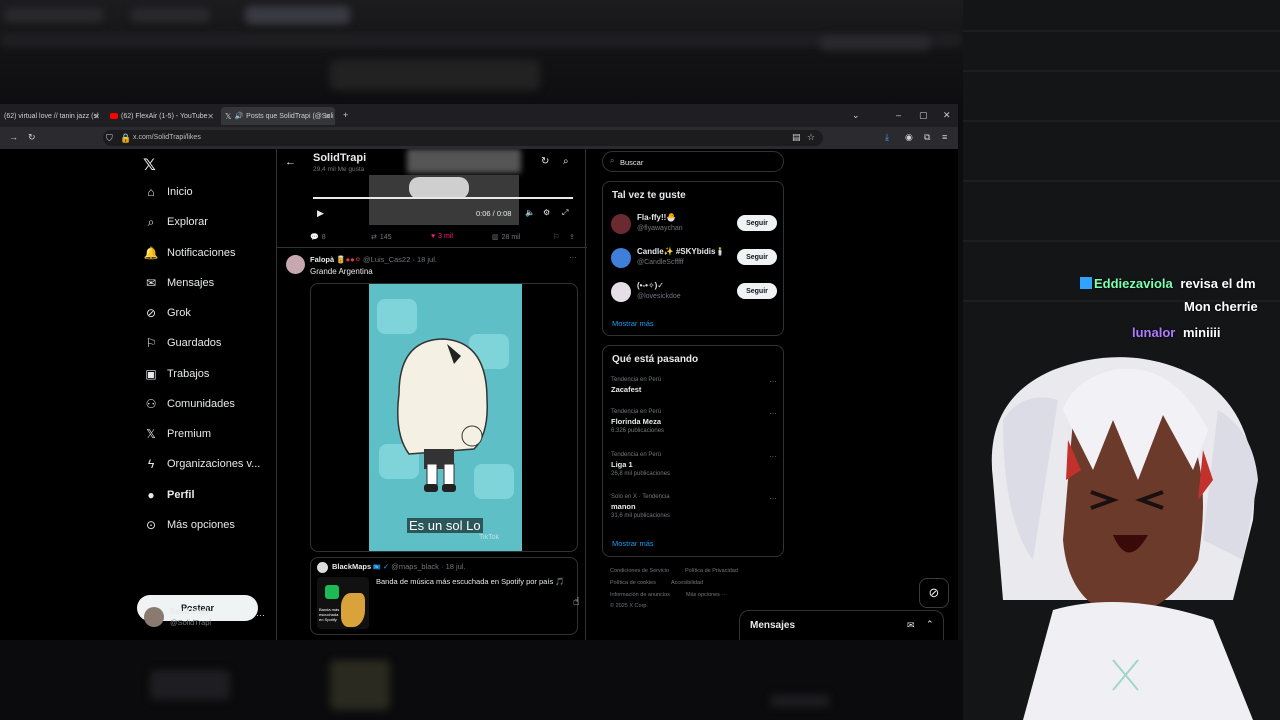 Image resolution: width=1280 pixels, height=720 pixels. What do you see at coordinates (944, 137) in the screenshot?
I see `menu-icon: ≡` at bounding box center [944, 137].